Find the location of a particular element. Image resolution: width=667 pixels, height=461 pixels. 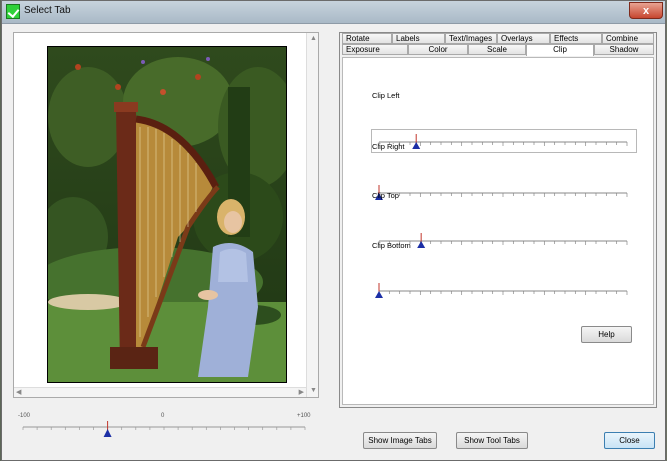

clip-slider-label: Clip Top is located at coordinates (385, 195).